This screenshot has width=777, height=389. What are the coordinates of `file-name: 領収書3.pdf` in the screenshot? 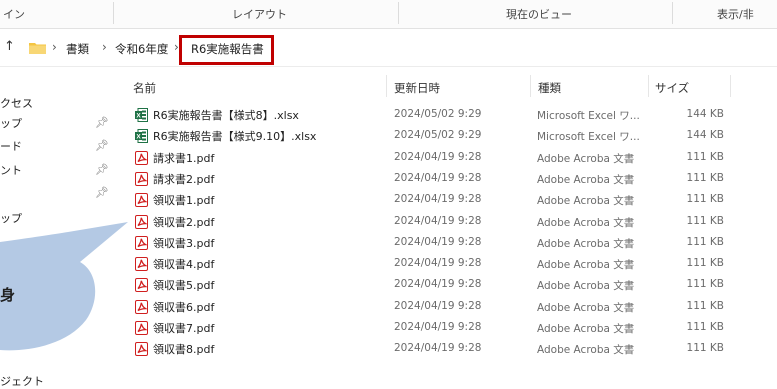 It's located at (183, 243).